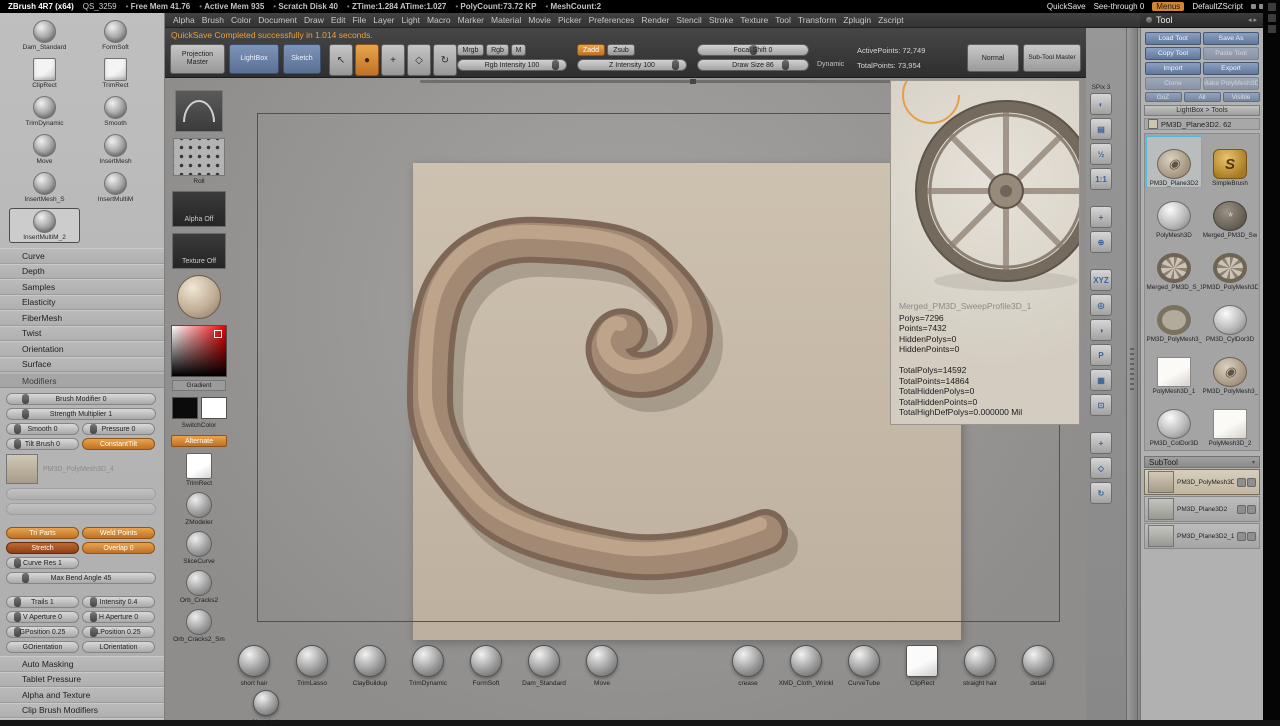 This screenshot has width=1280, height=726. I want to click on material-selector, so click(199, 297).